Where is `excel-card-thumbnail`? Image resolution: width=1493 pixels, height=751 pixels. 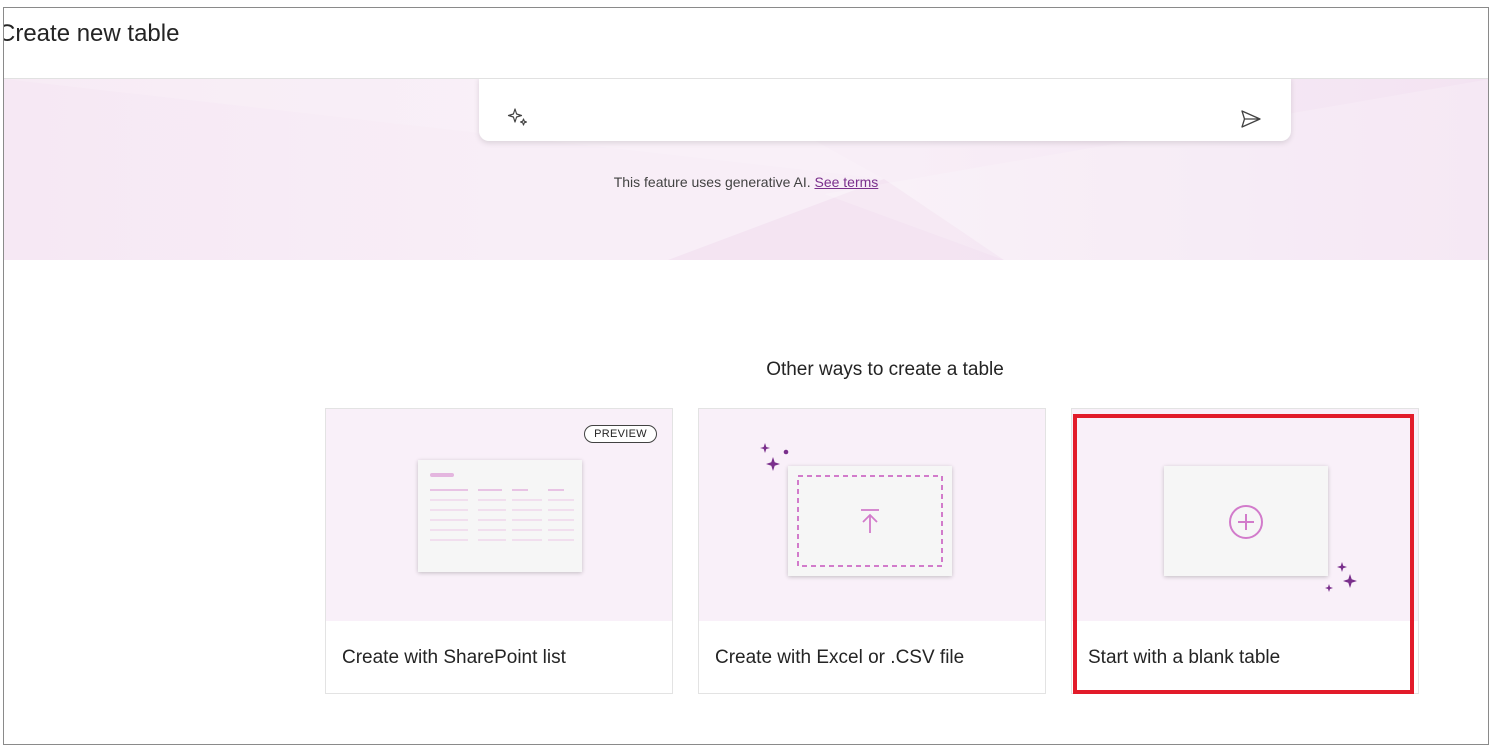
excel-card-thumbnail is located at coordinates (872, 515).